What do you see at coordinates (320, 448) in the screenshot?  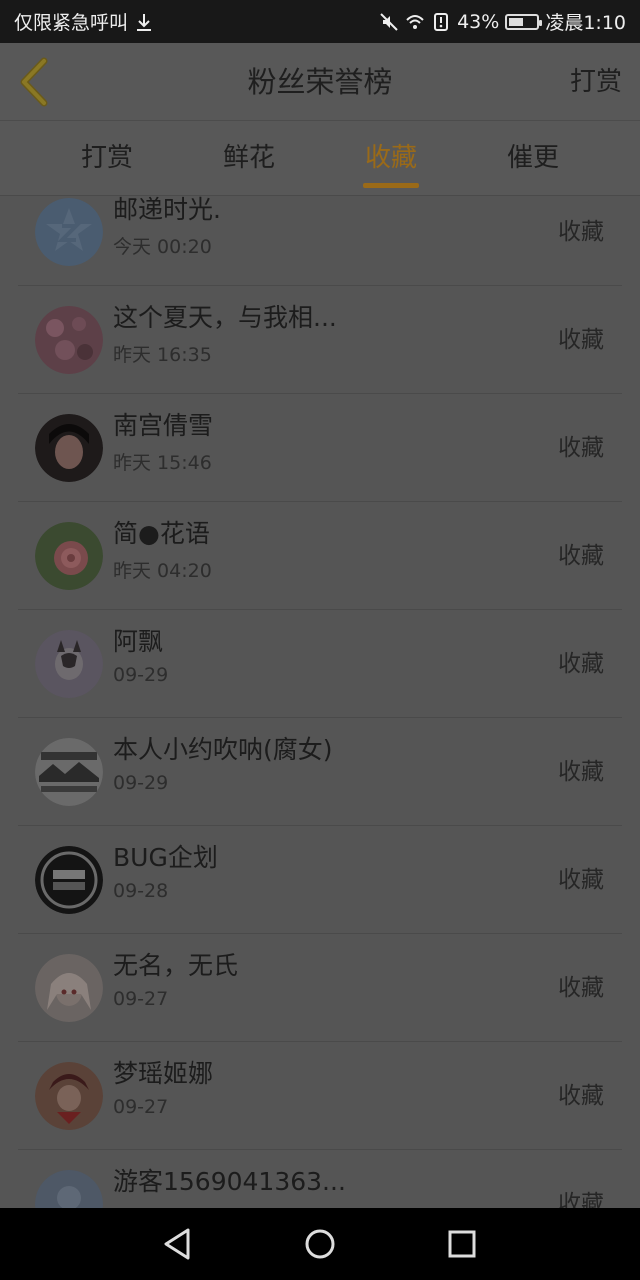 I see `list-item: 南宫倩雪 昨天 15:46 收藏` at bounding box center [320, 448].